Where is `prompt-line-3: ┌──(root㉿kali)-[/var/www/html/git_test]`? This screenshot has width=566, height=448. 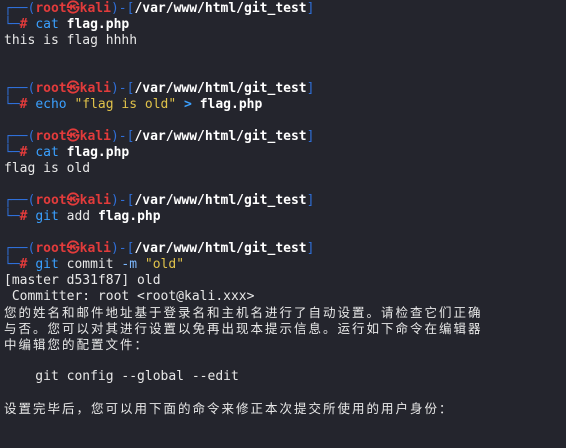 prompt-line-3: ┌──(root㉿kali)-[/var/www/html/git_test] is located at coordinates (159, 136).